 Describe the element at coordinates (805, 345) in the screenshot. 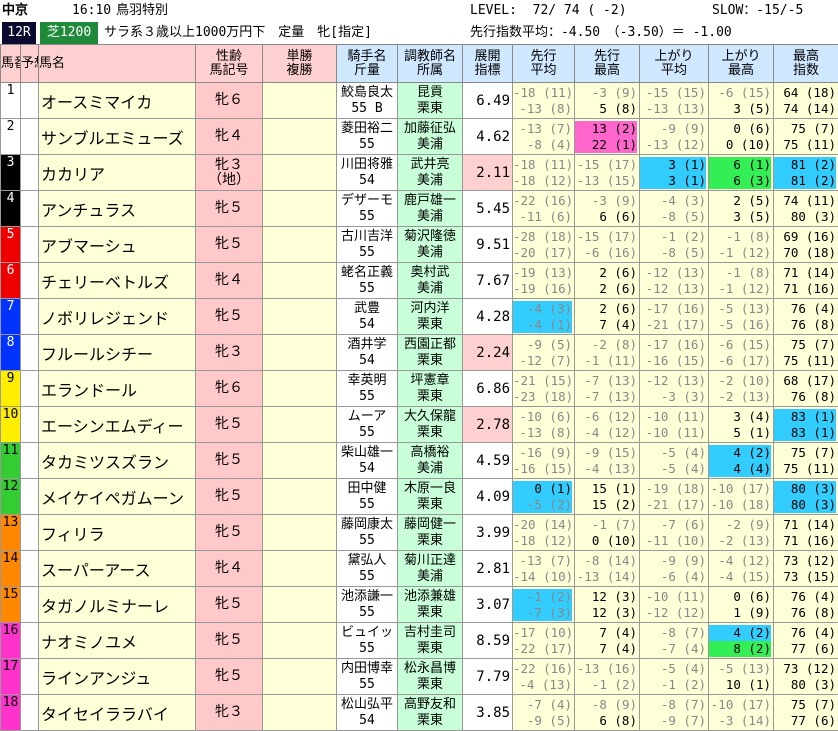

I see `index-max-value: 75 (7)` at that location.